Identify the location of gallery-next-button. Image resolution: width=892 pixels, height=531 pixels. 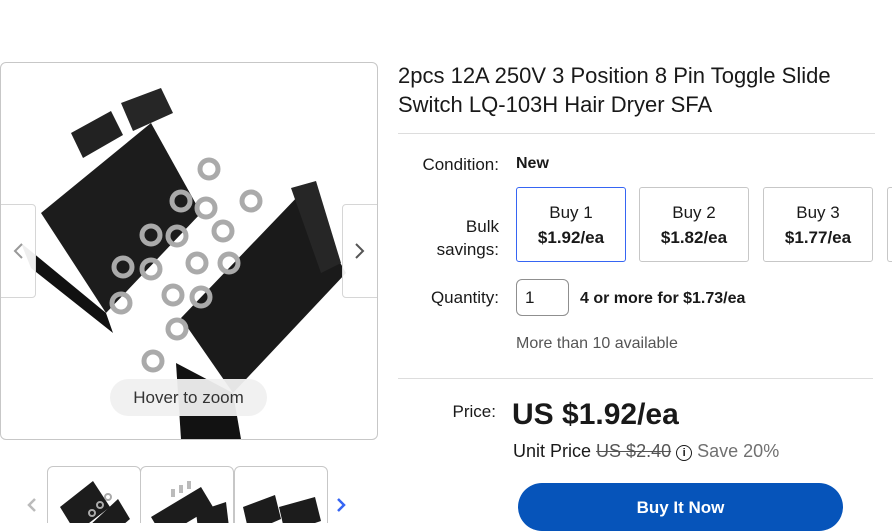
(359, 251).